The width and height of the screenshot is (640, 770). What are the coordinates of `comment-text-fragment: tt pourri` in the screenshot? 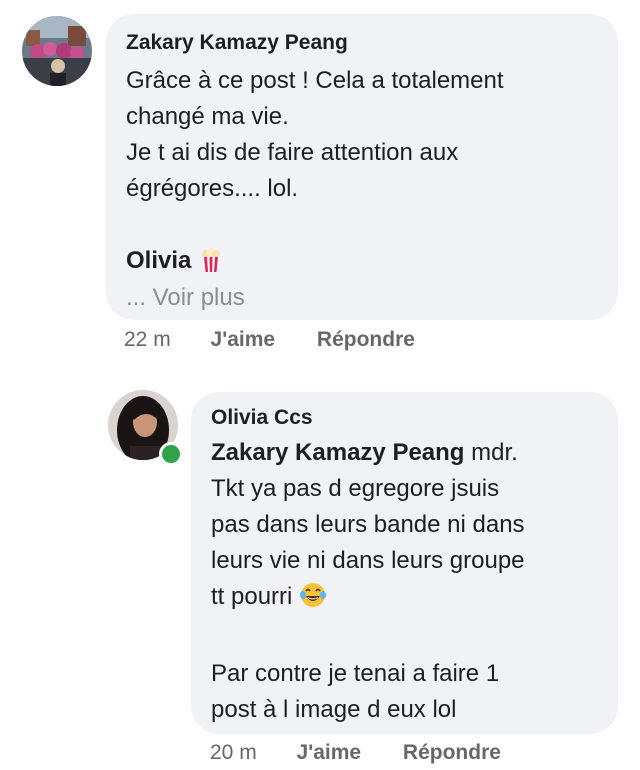 It's located at (252, 596).